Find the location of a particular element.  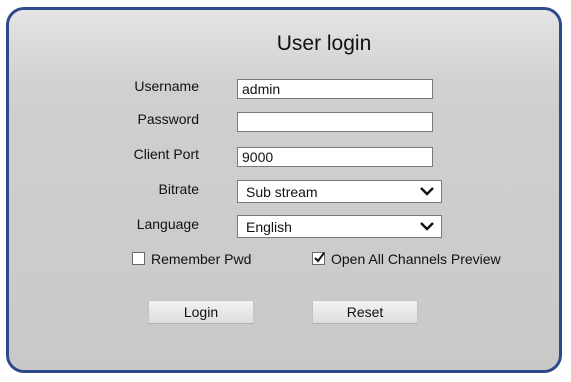

client-port-label: Client Port is located at coordinates (166, 154).